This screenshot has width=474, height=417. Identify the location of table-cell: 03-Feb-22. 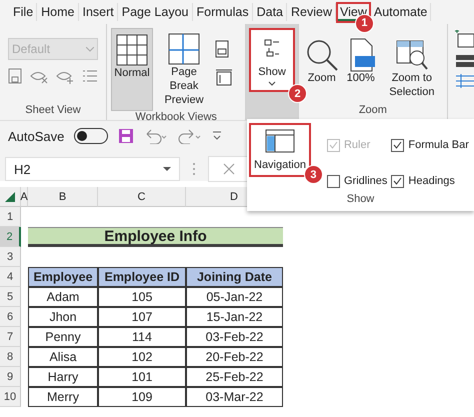
(234, 337).